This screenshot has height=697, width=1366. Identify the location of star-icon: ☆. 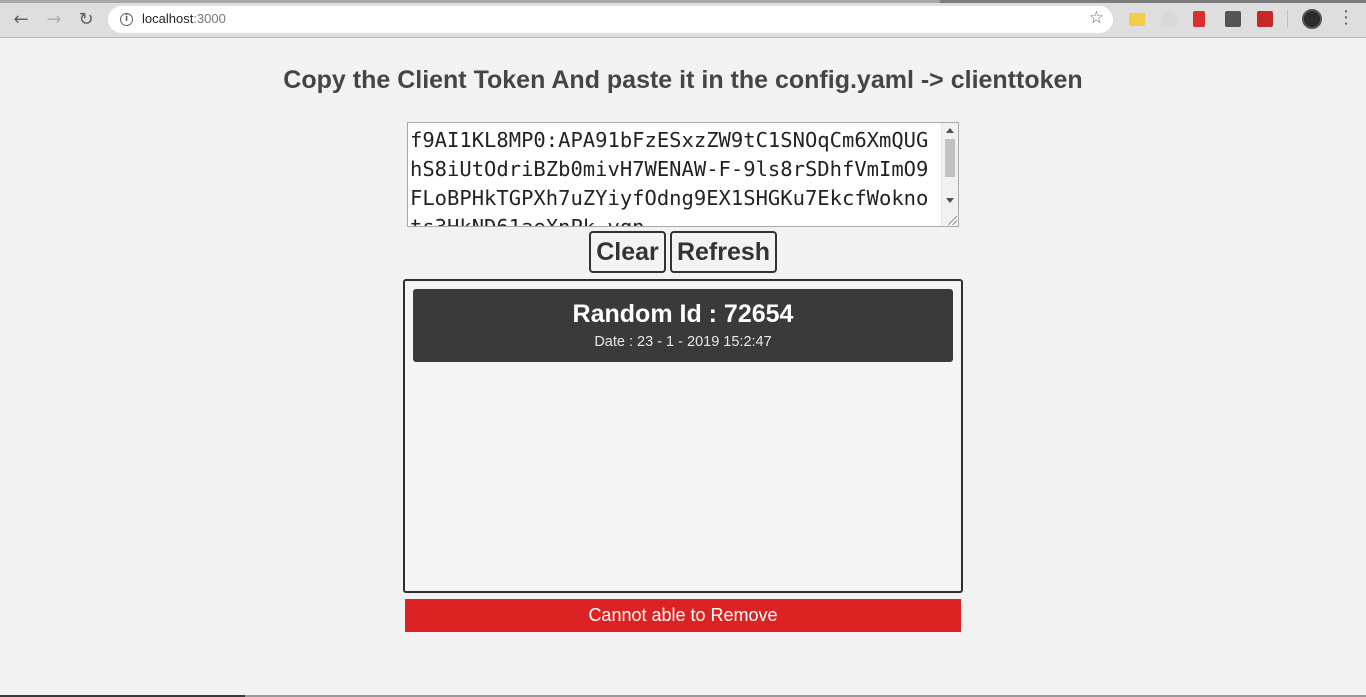
(1096, 18).